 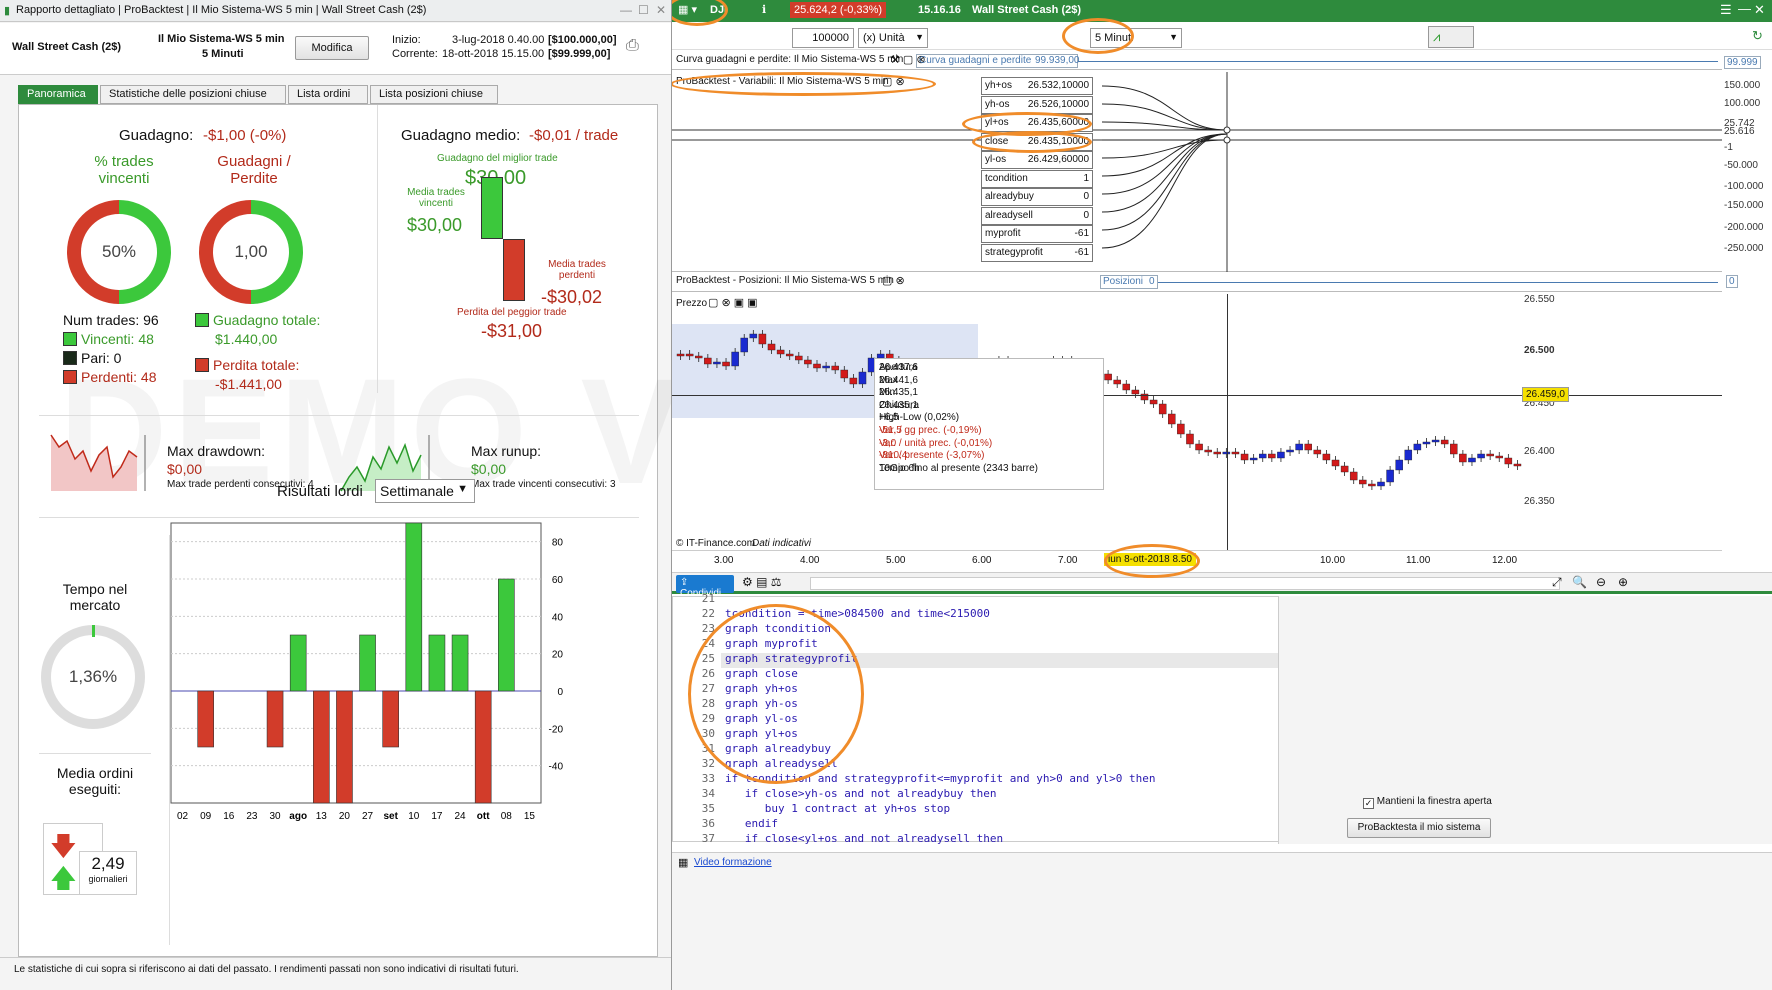 I want to click on quantity-input: 100000, so click(x=823, y=38).